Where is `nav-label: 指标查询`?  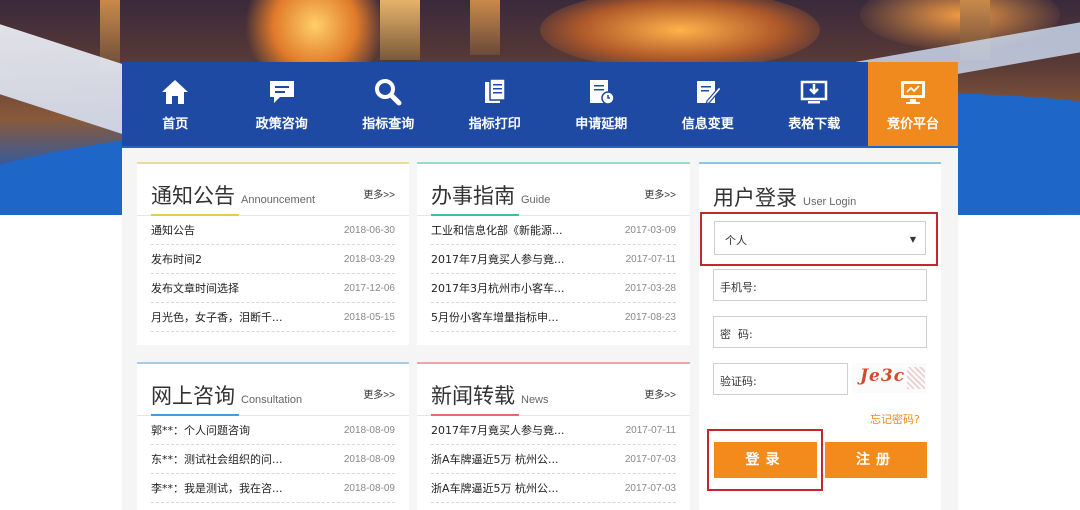
nav-label: 指标查询 is located at coordinates (388, 124).